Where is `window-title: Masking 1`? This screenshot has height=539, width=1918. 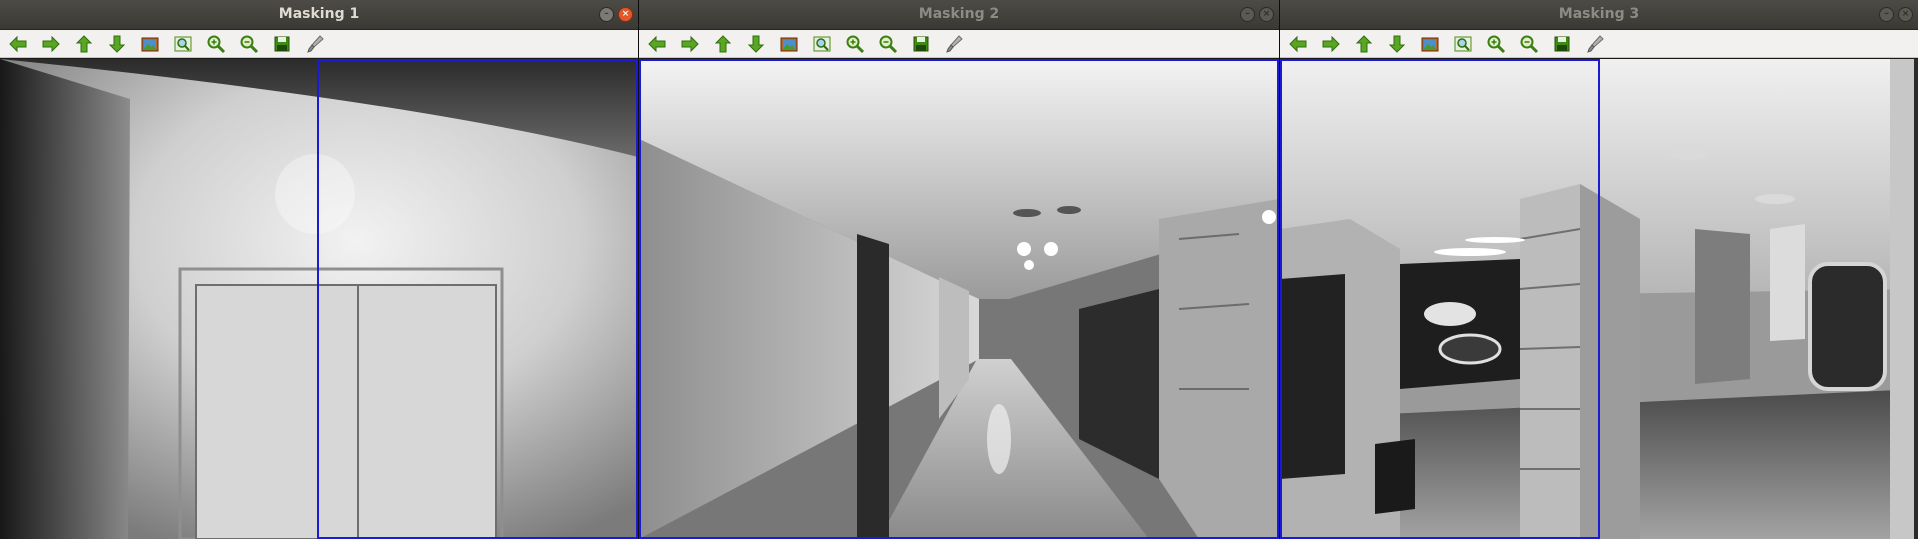 window-title: Masking 1 is located at coordinates (319, 14).